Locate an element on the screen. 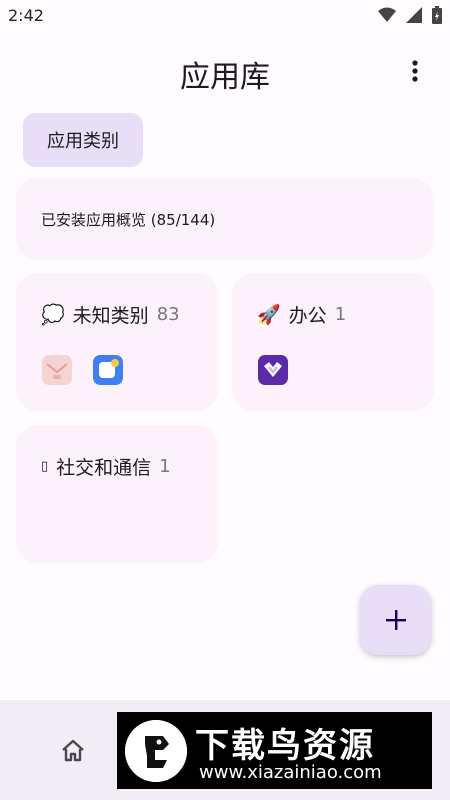 This screenshot has height=800, width=450. thought-bubble-icon: 💭 is located at coordinates (53, 315).